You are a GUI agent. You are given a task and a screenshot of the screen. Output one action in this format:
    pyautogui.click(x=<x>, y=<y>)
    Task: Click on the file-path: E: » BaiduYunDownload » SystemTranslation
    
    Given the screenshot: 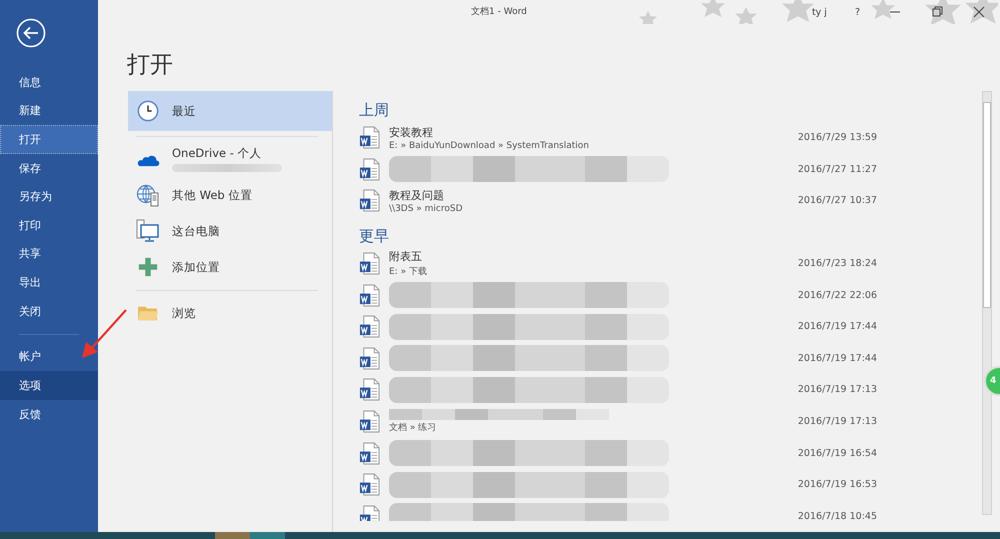 What is the action you would take?
    pyautogui.click(x=489, y=145)
    